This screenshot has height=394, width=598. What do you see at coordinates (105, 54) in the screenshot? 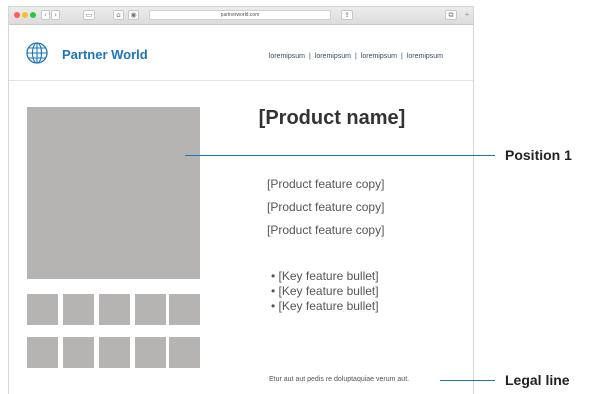
I see `site-logo-text: Partner World` at bounding box center [105, 54].